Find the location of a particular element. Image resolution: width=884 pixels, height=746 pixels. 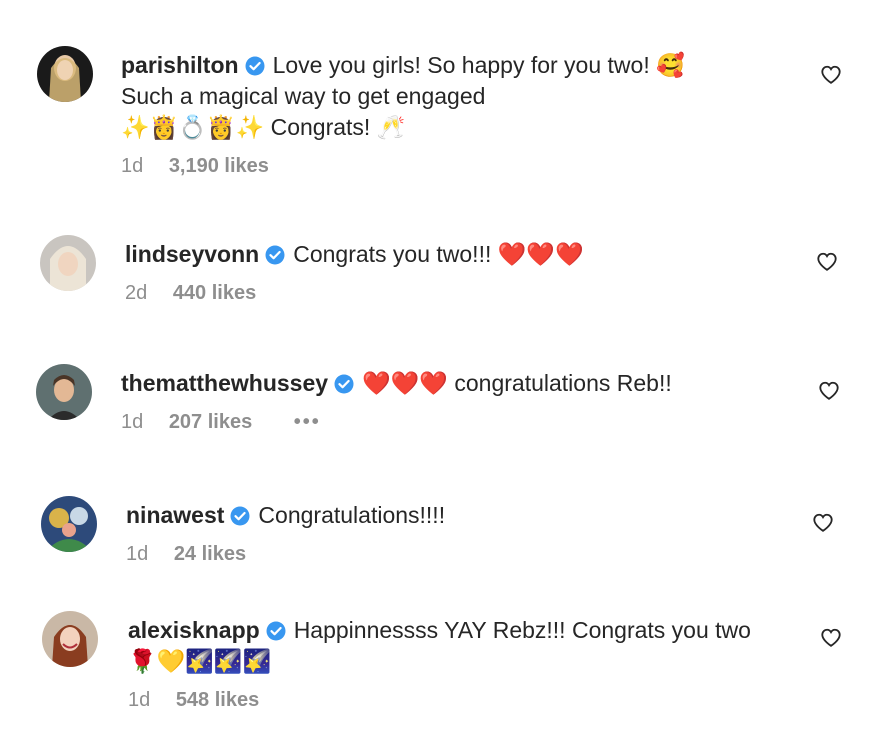

comment-meta: 1d 24 likes is located at coordinates (457, 554).